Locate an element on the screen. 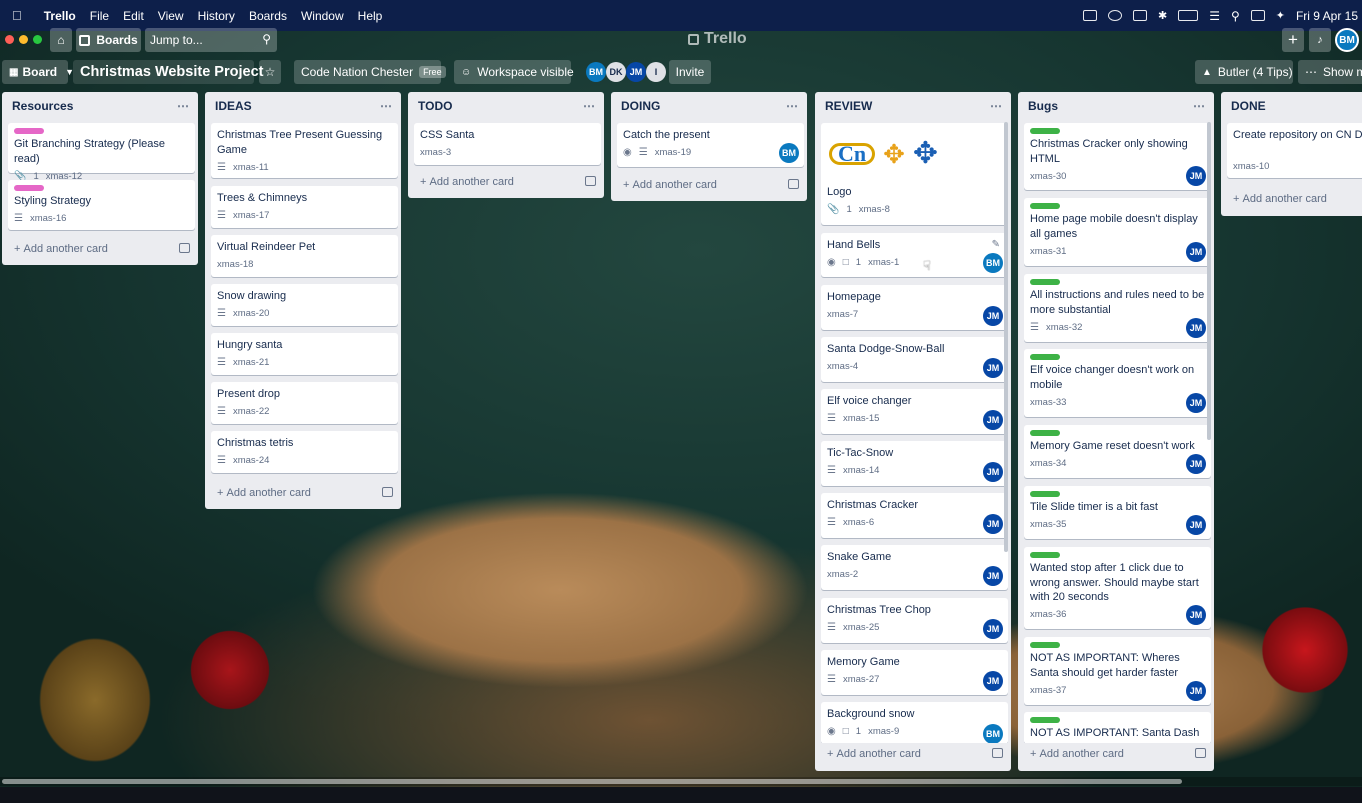  bluetooth-icon: ✱ is located at coordinates (1162, 15).